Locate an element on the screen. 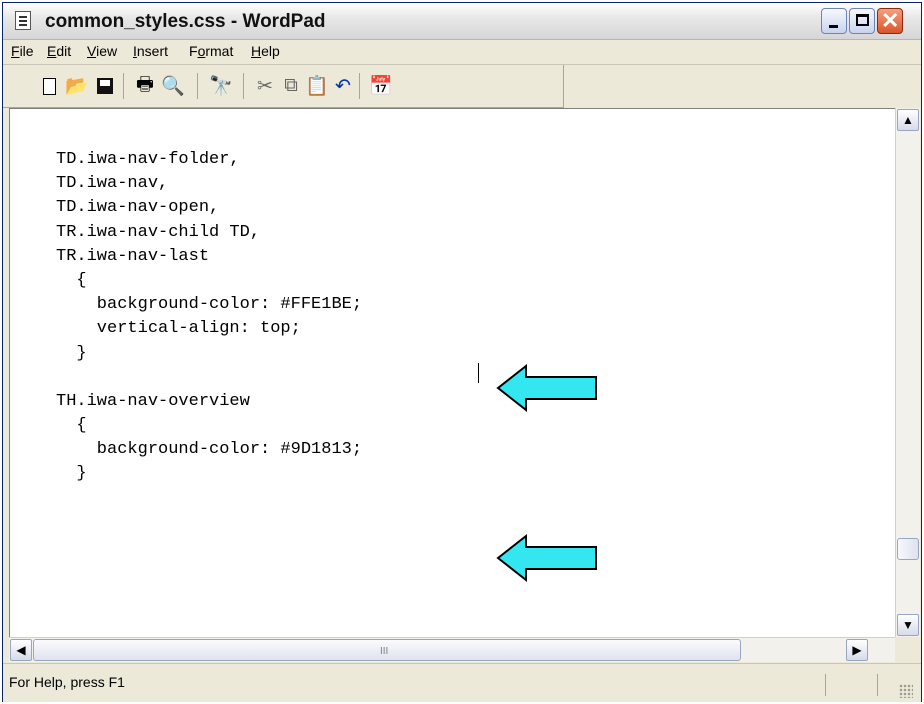 This screenshot has width=924, height=704. menu-file: File is located at coordinates (22, 51).